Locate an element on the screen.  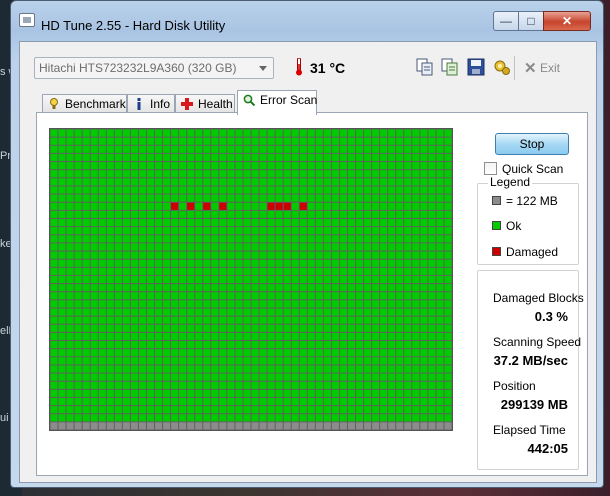
tab-health: Health is located at coordinates (205, 104).